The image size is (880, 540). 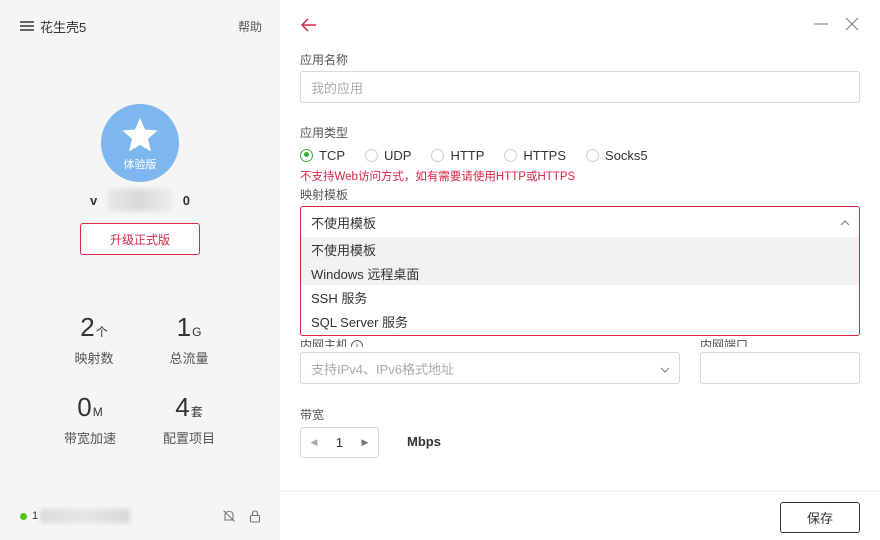 What do you see at coordinates (580, 273) in the screenshot?
I see `template-option: Windows 远程桌面` at bounding box center [580, 273].